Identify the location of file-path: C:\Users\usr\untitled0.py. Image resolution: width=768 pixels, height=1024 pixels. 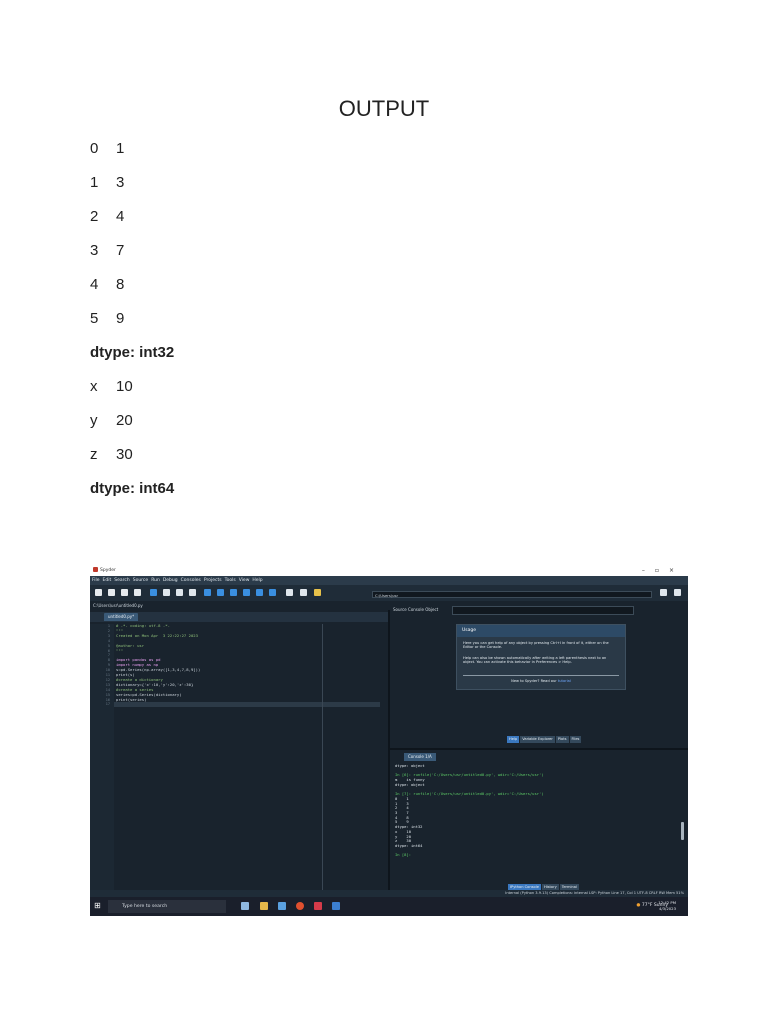
(241, 605).